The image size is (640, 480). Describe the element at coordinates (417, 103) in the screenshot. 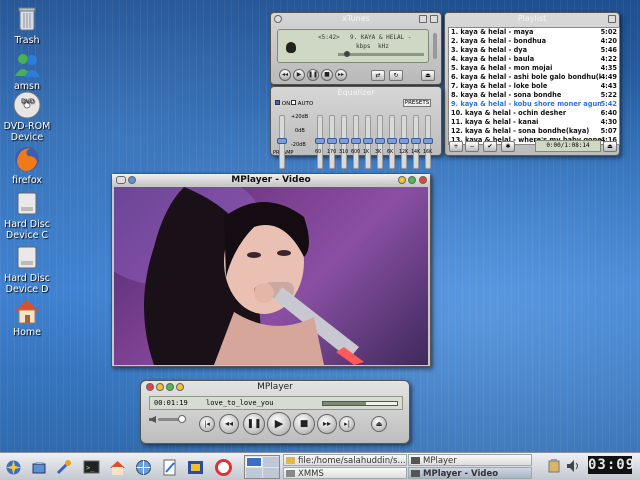

I see `eq-presets-button: PRESETS` at that location.